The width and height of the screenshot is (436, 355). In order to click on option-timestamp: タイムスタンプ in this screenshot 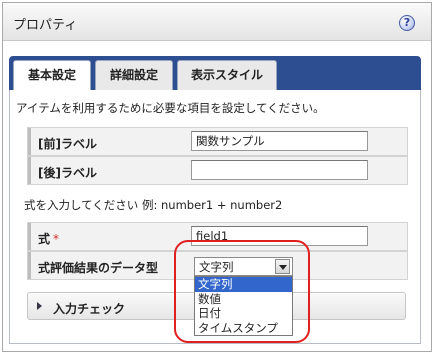, I will do `click(243, 328)`.